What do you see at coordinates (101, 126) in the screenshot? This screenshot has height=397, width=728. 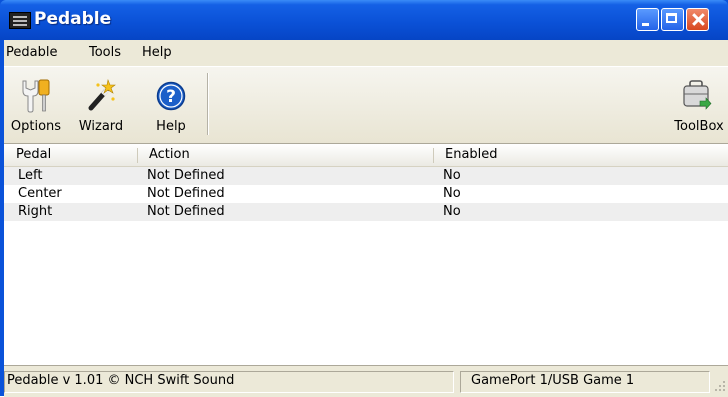 I see `wizard-label: Wizard` at bounding box center [101, 126].